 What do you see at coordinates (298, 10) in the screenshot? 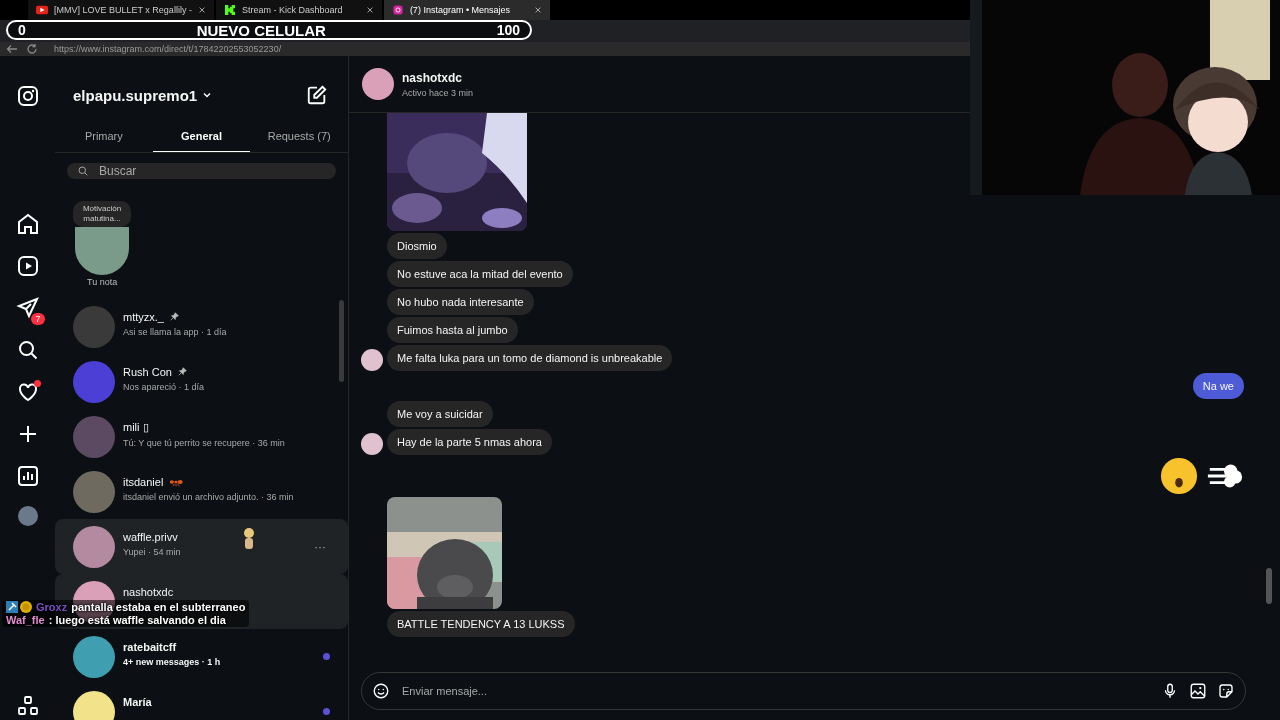
I see `browser-tab: Stream - Kick Dashboard` at bounding box center [298, 10].